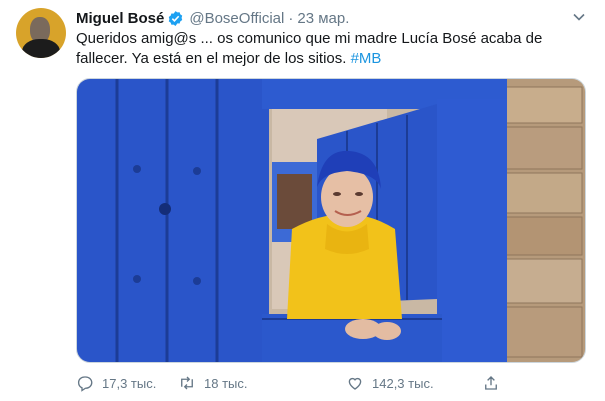 Image resolution: width=605 pixels, height=401 pixels. What do you see at coordinates (187, 383) in the screenshot?
I see `retweet-icon` at bounding box center [187, 383].